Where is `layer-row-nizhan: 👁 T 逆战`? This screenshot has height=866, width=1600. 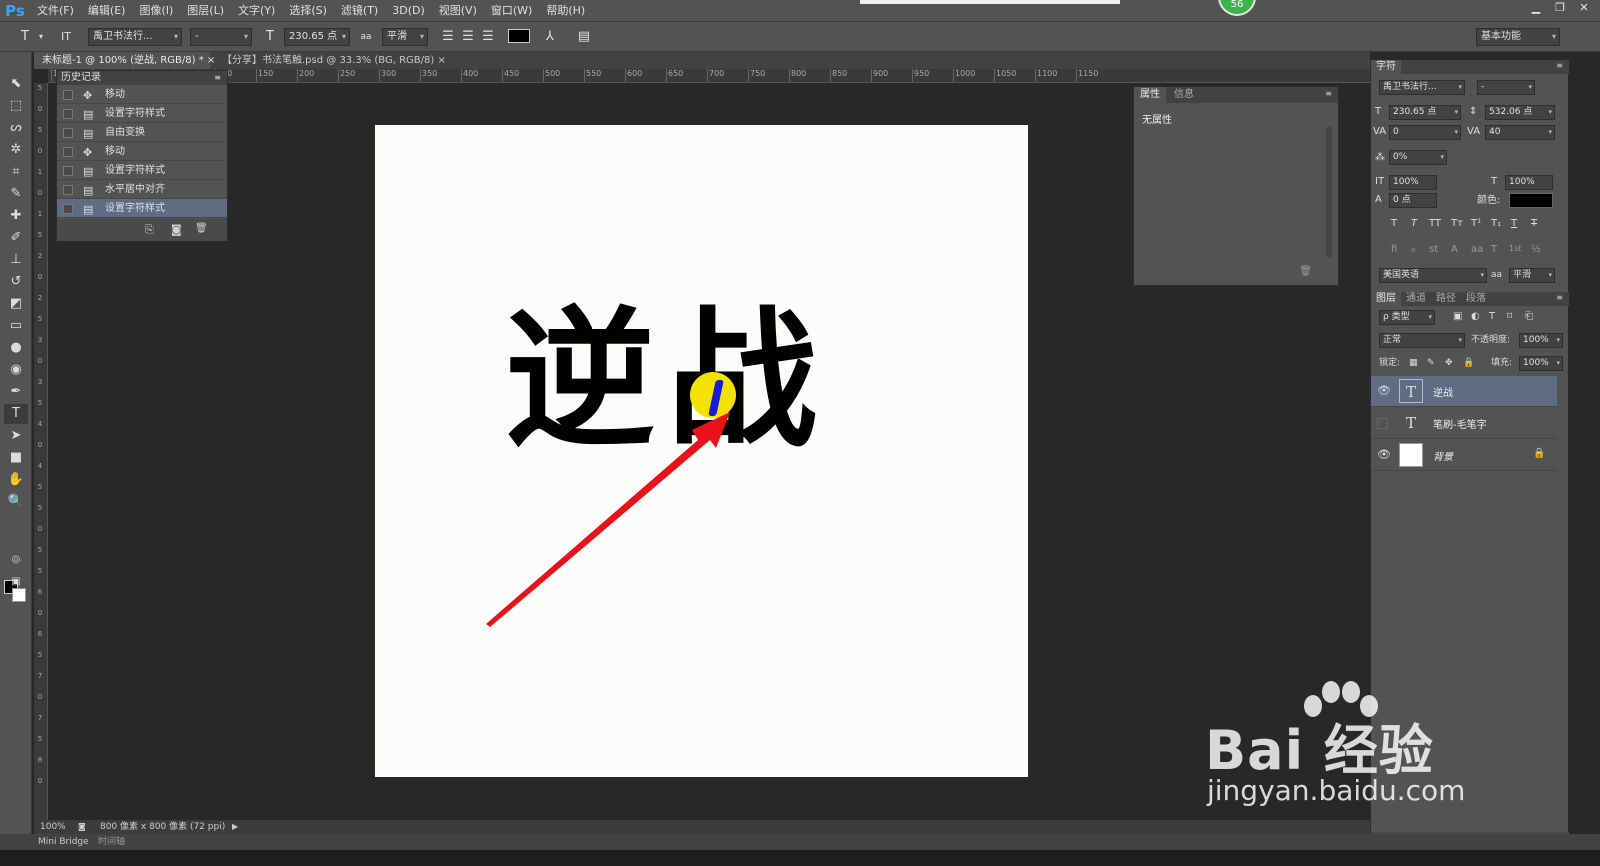
layer-row-nizhan: 👁 T 逆战 is located at coordinates (1464, 391).